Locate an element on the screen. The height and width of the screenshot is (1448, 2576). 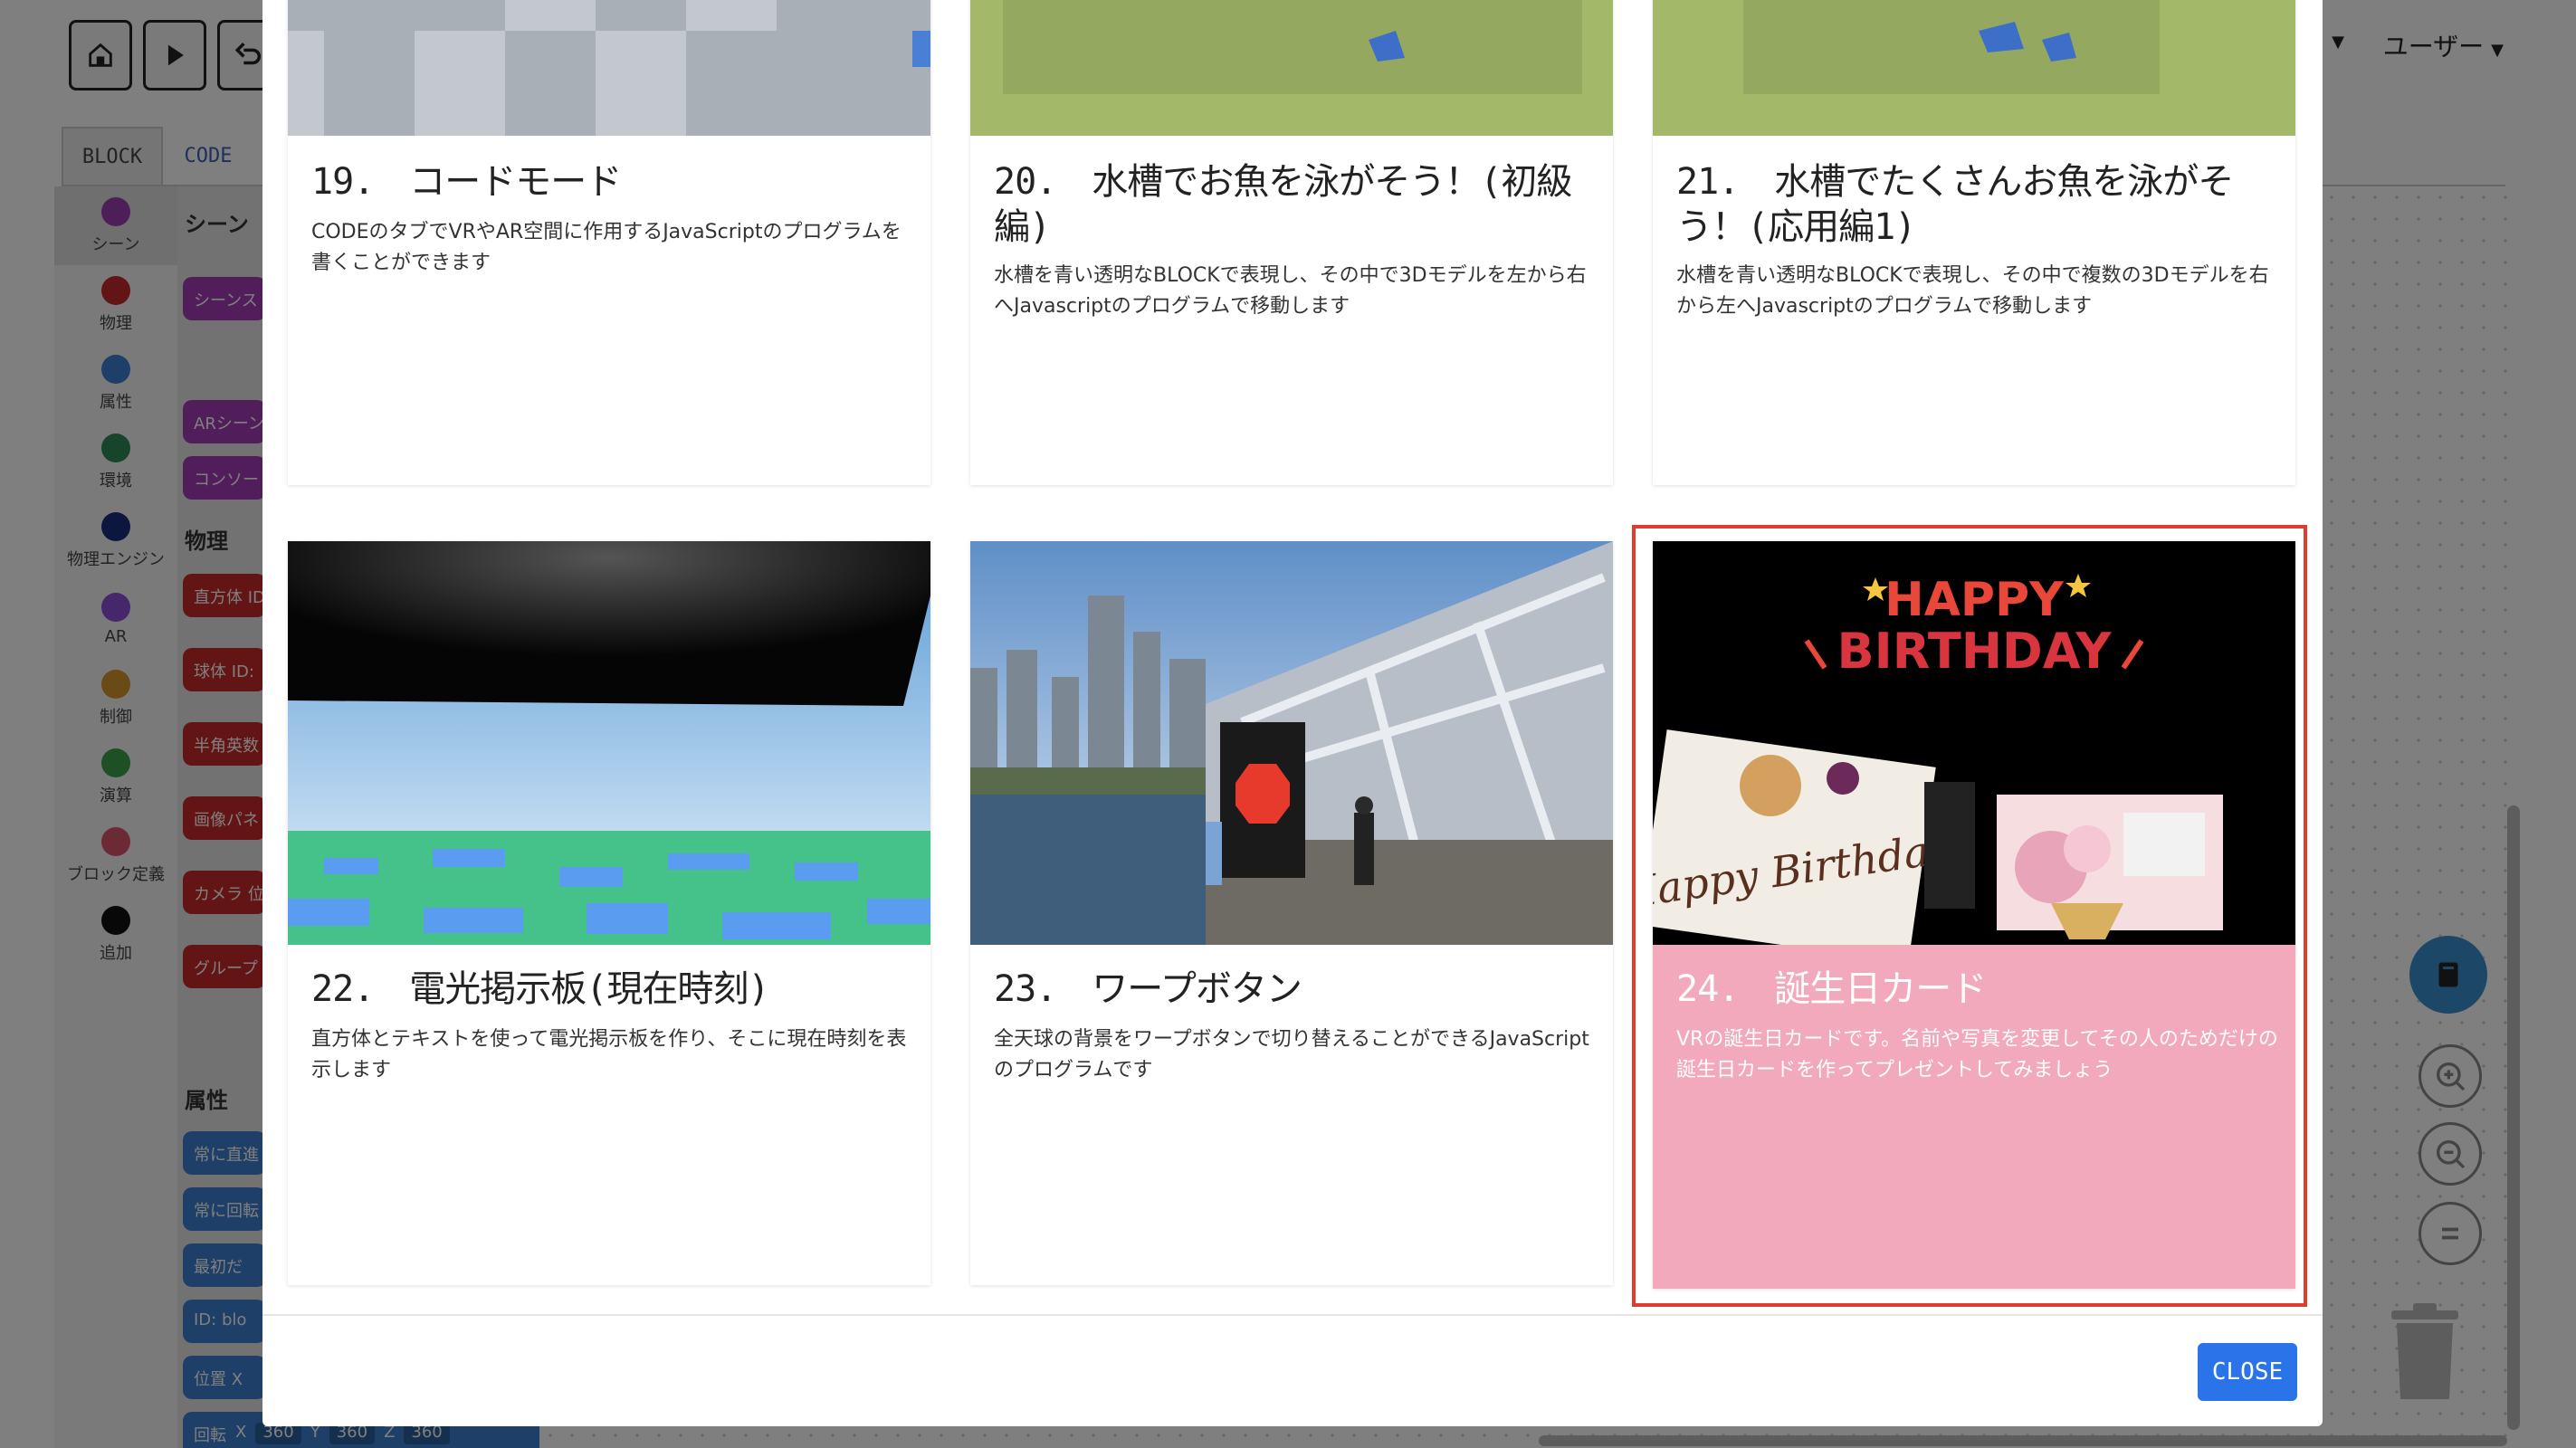
card-description: 直方体とテキストを使って電光掲示板を作り、そこに現在時刻を表示します is located at coordinates (609, 1054).